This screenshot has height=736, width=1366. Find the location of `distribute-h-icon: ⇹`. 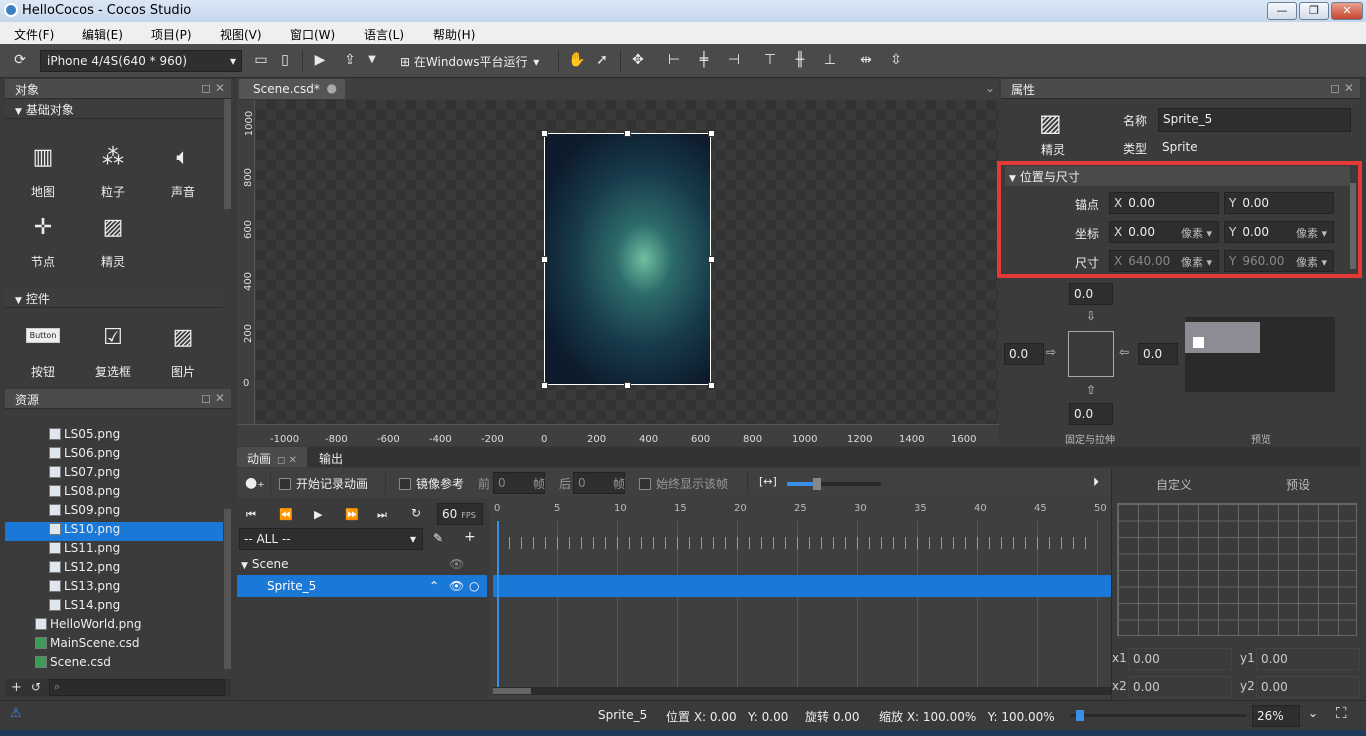

distribute-h-icon: ⇹ is located at coordinates (866, 60).